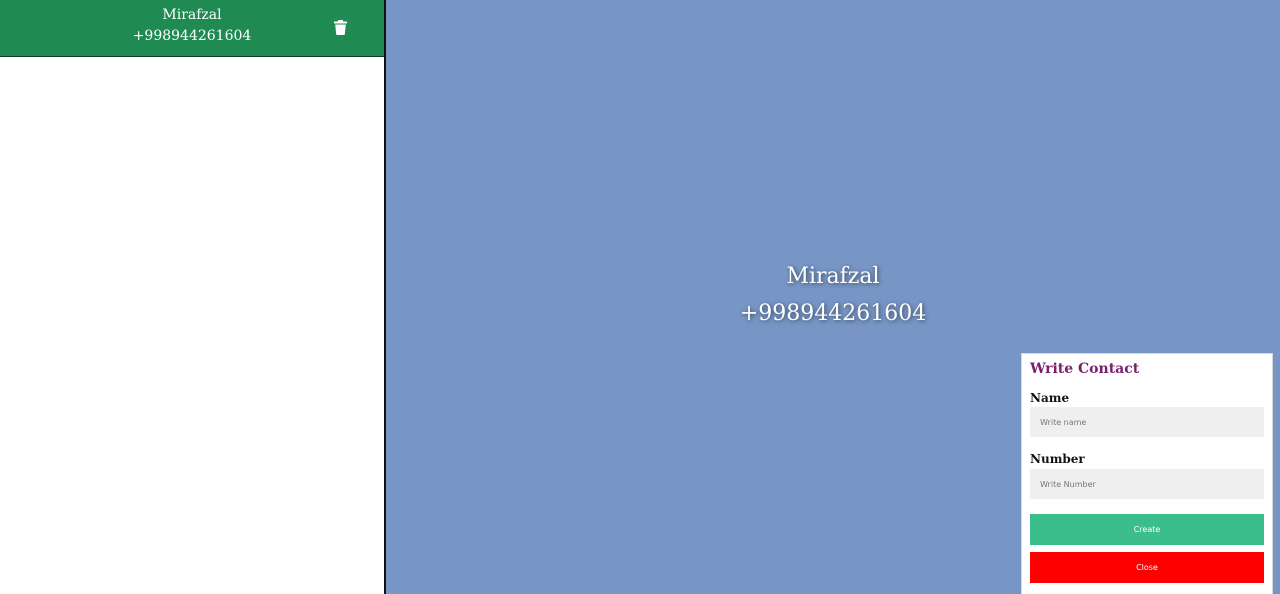  I want to click on trash-icon, so click(340, 27).